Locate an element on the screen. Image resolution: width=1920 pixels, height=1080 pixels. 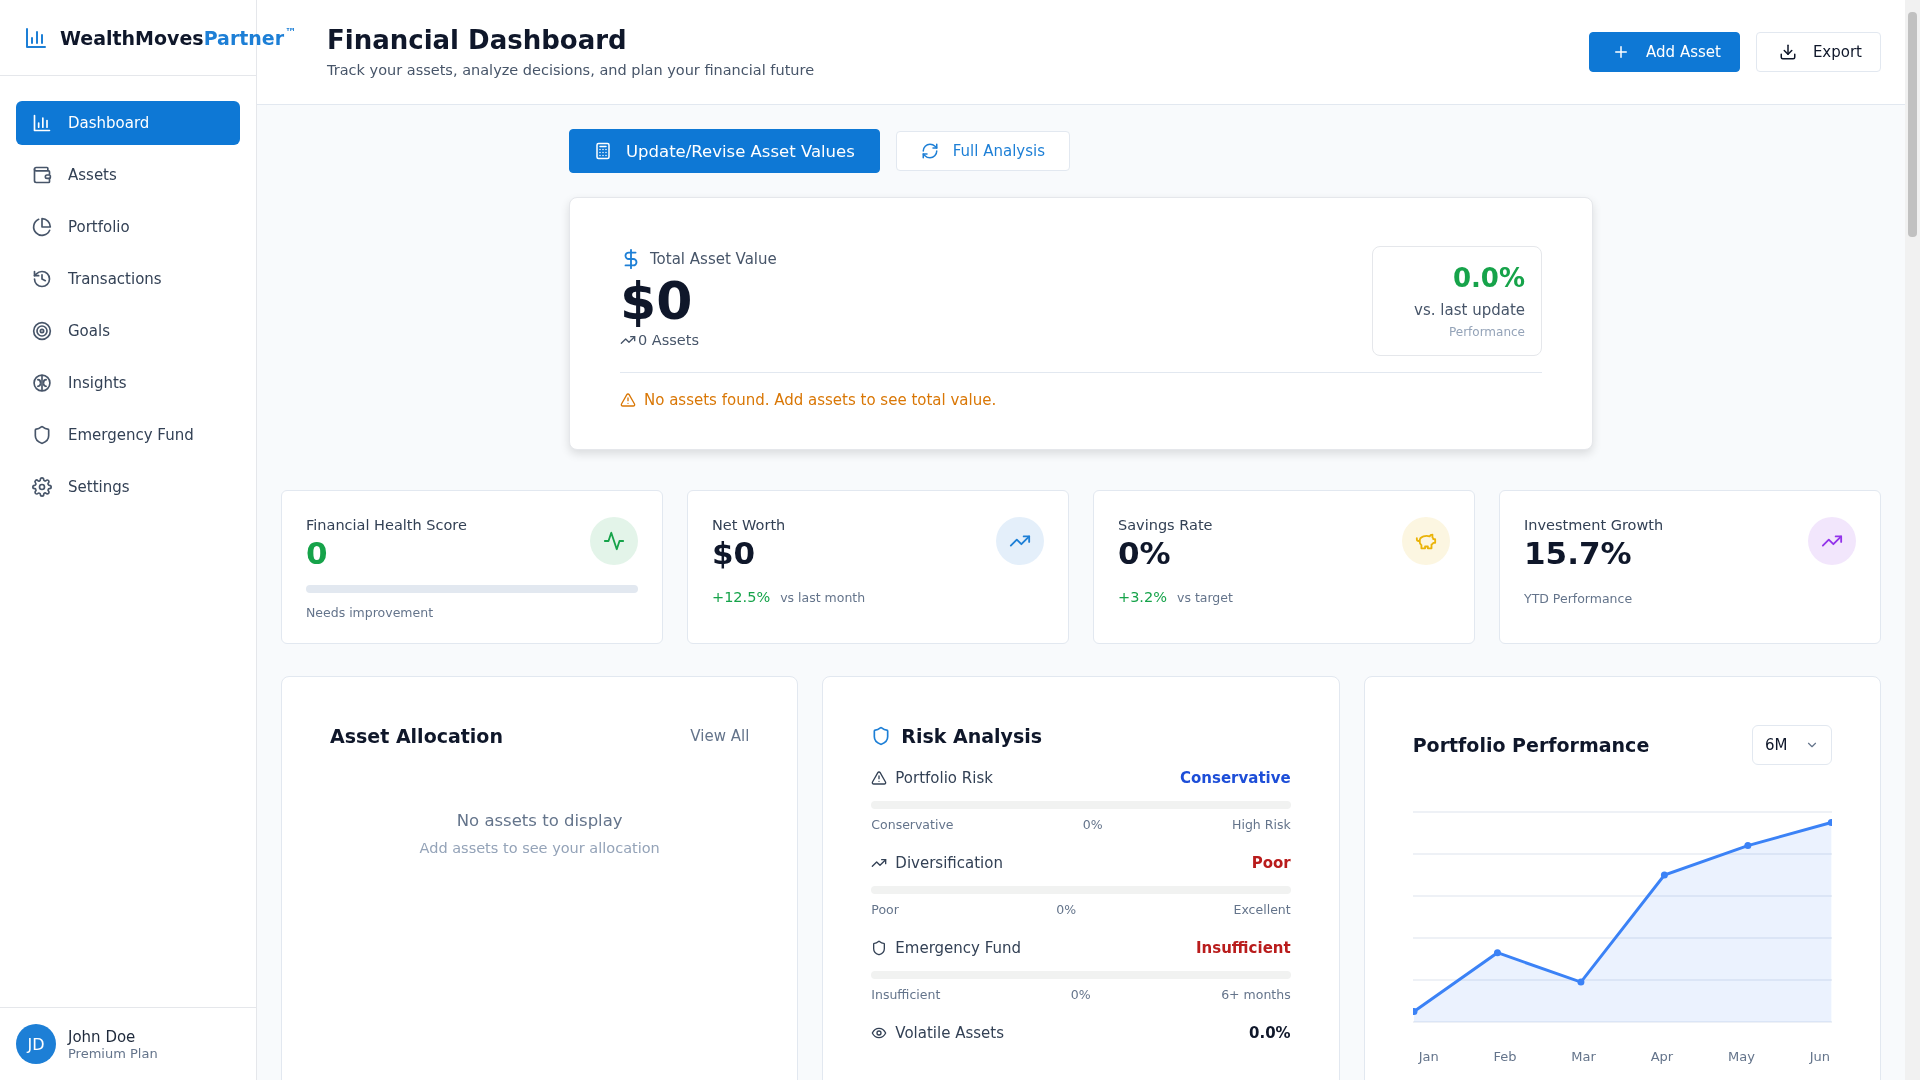
scrollbar is located at coordinates (1912, 540).